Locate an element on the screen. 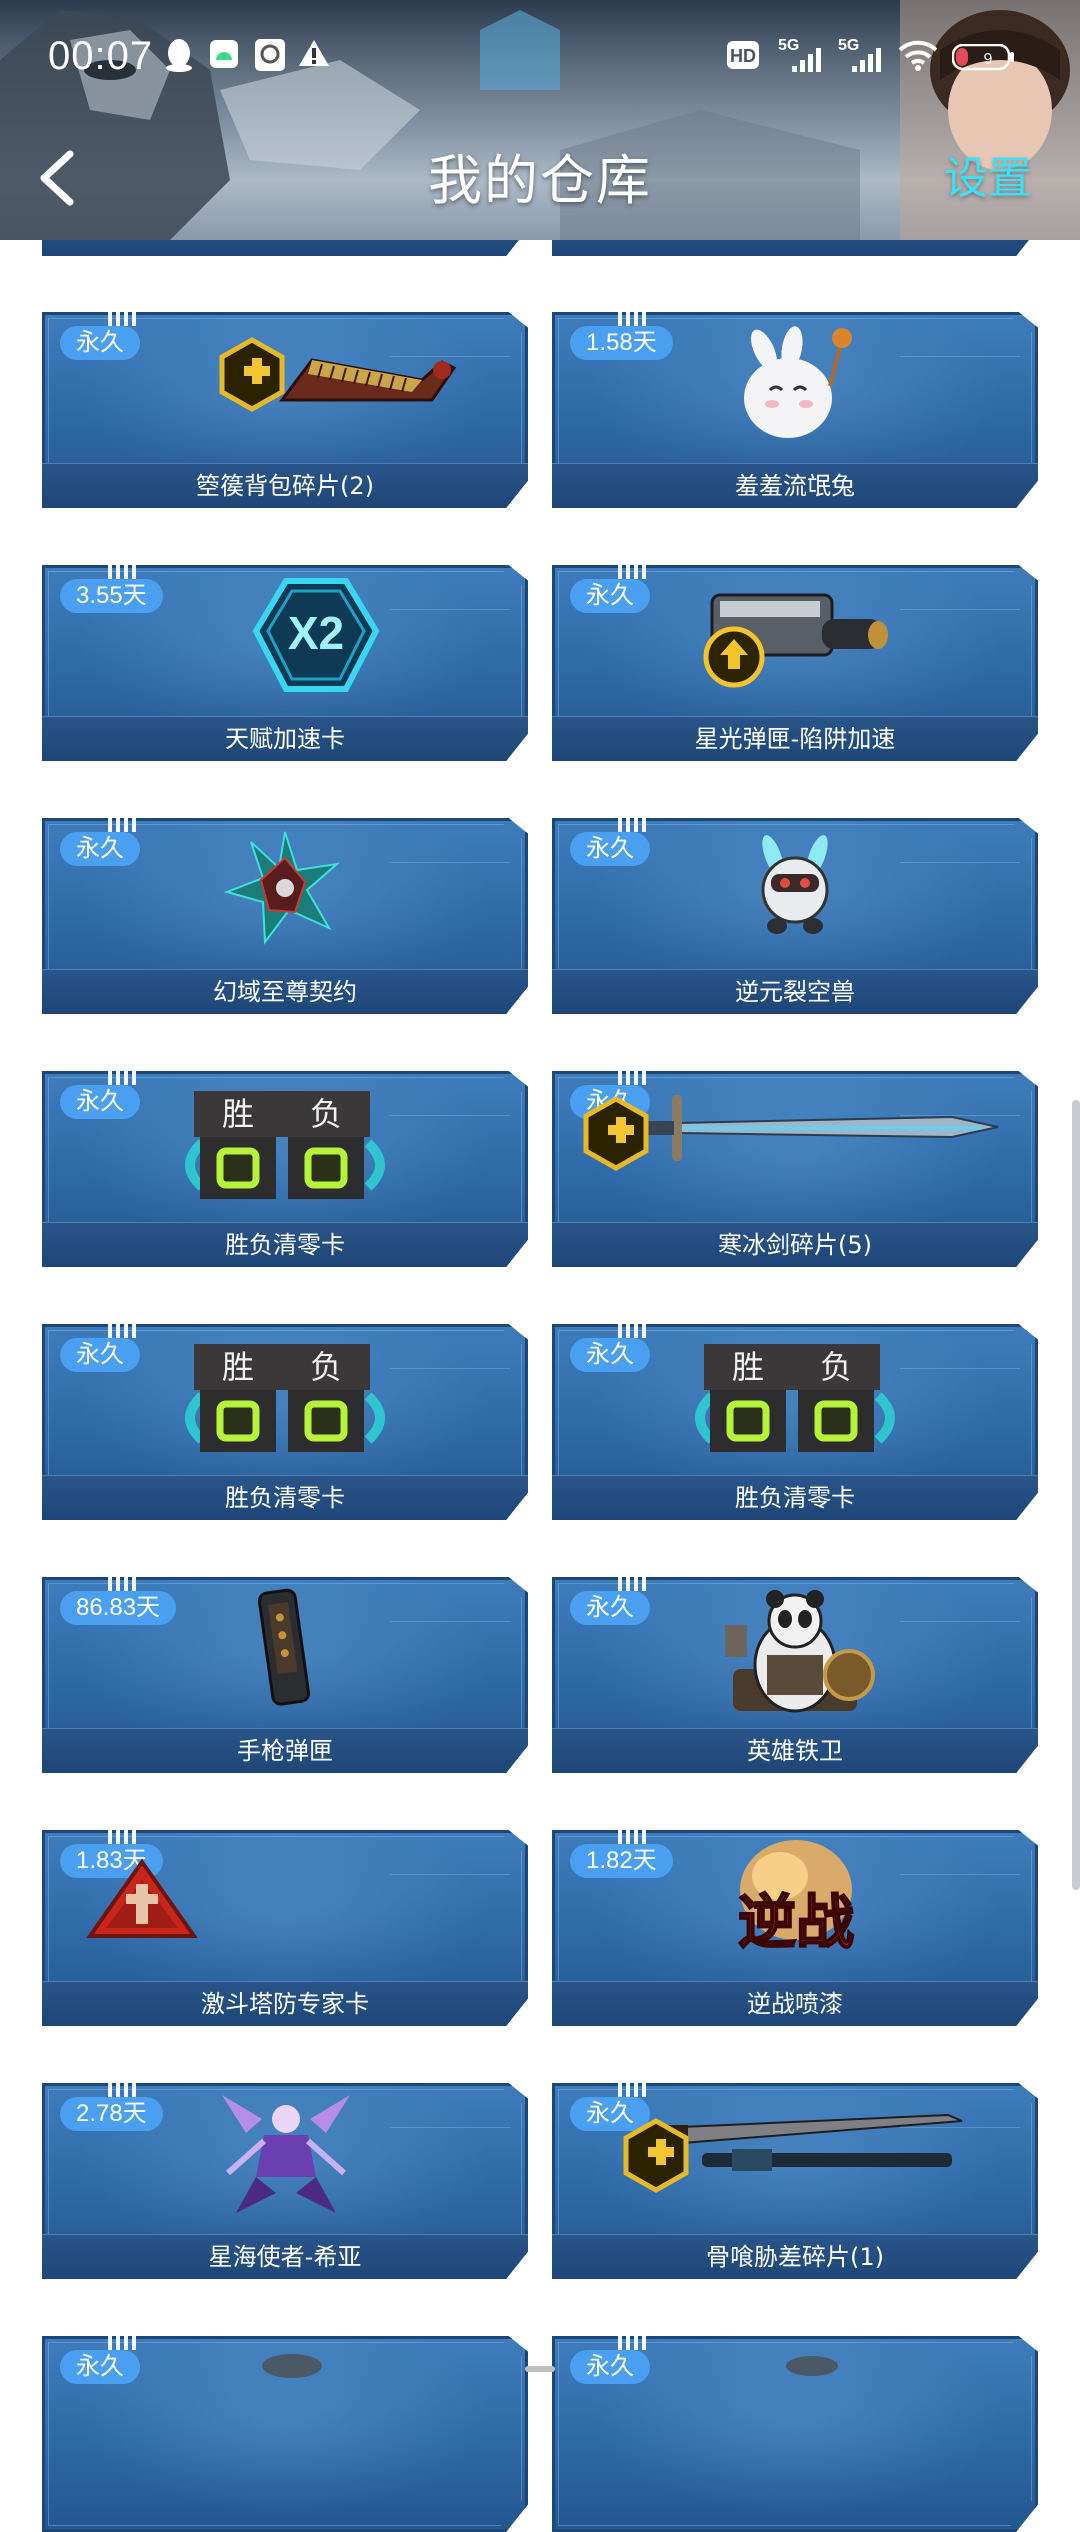 This screenshot has height=2532, width=1080. wifi-icon is located at coordinates (918, 55).